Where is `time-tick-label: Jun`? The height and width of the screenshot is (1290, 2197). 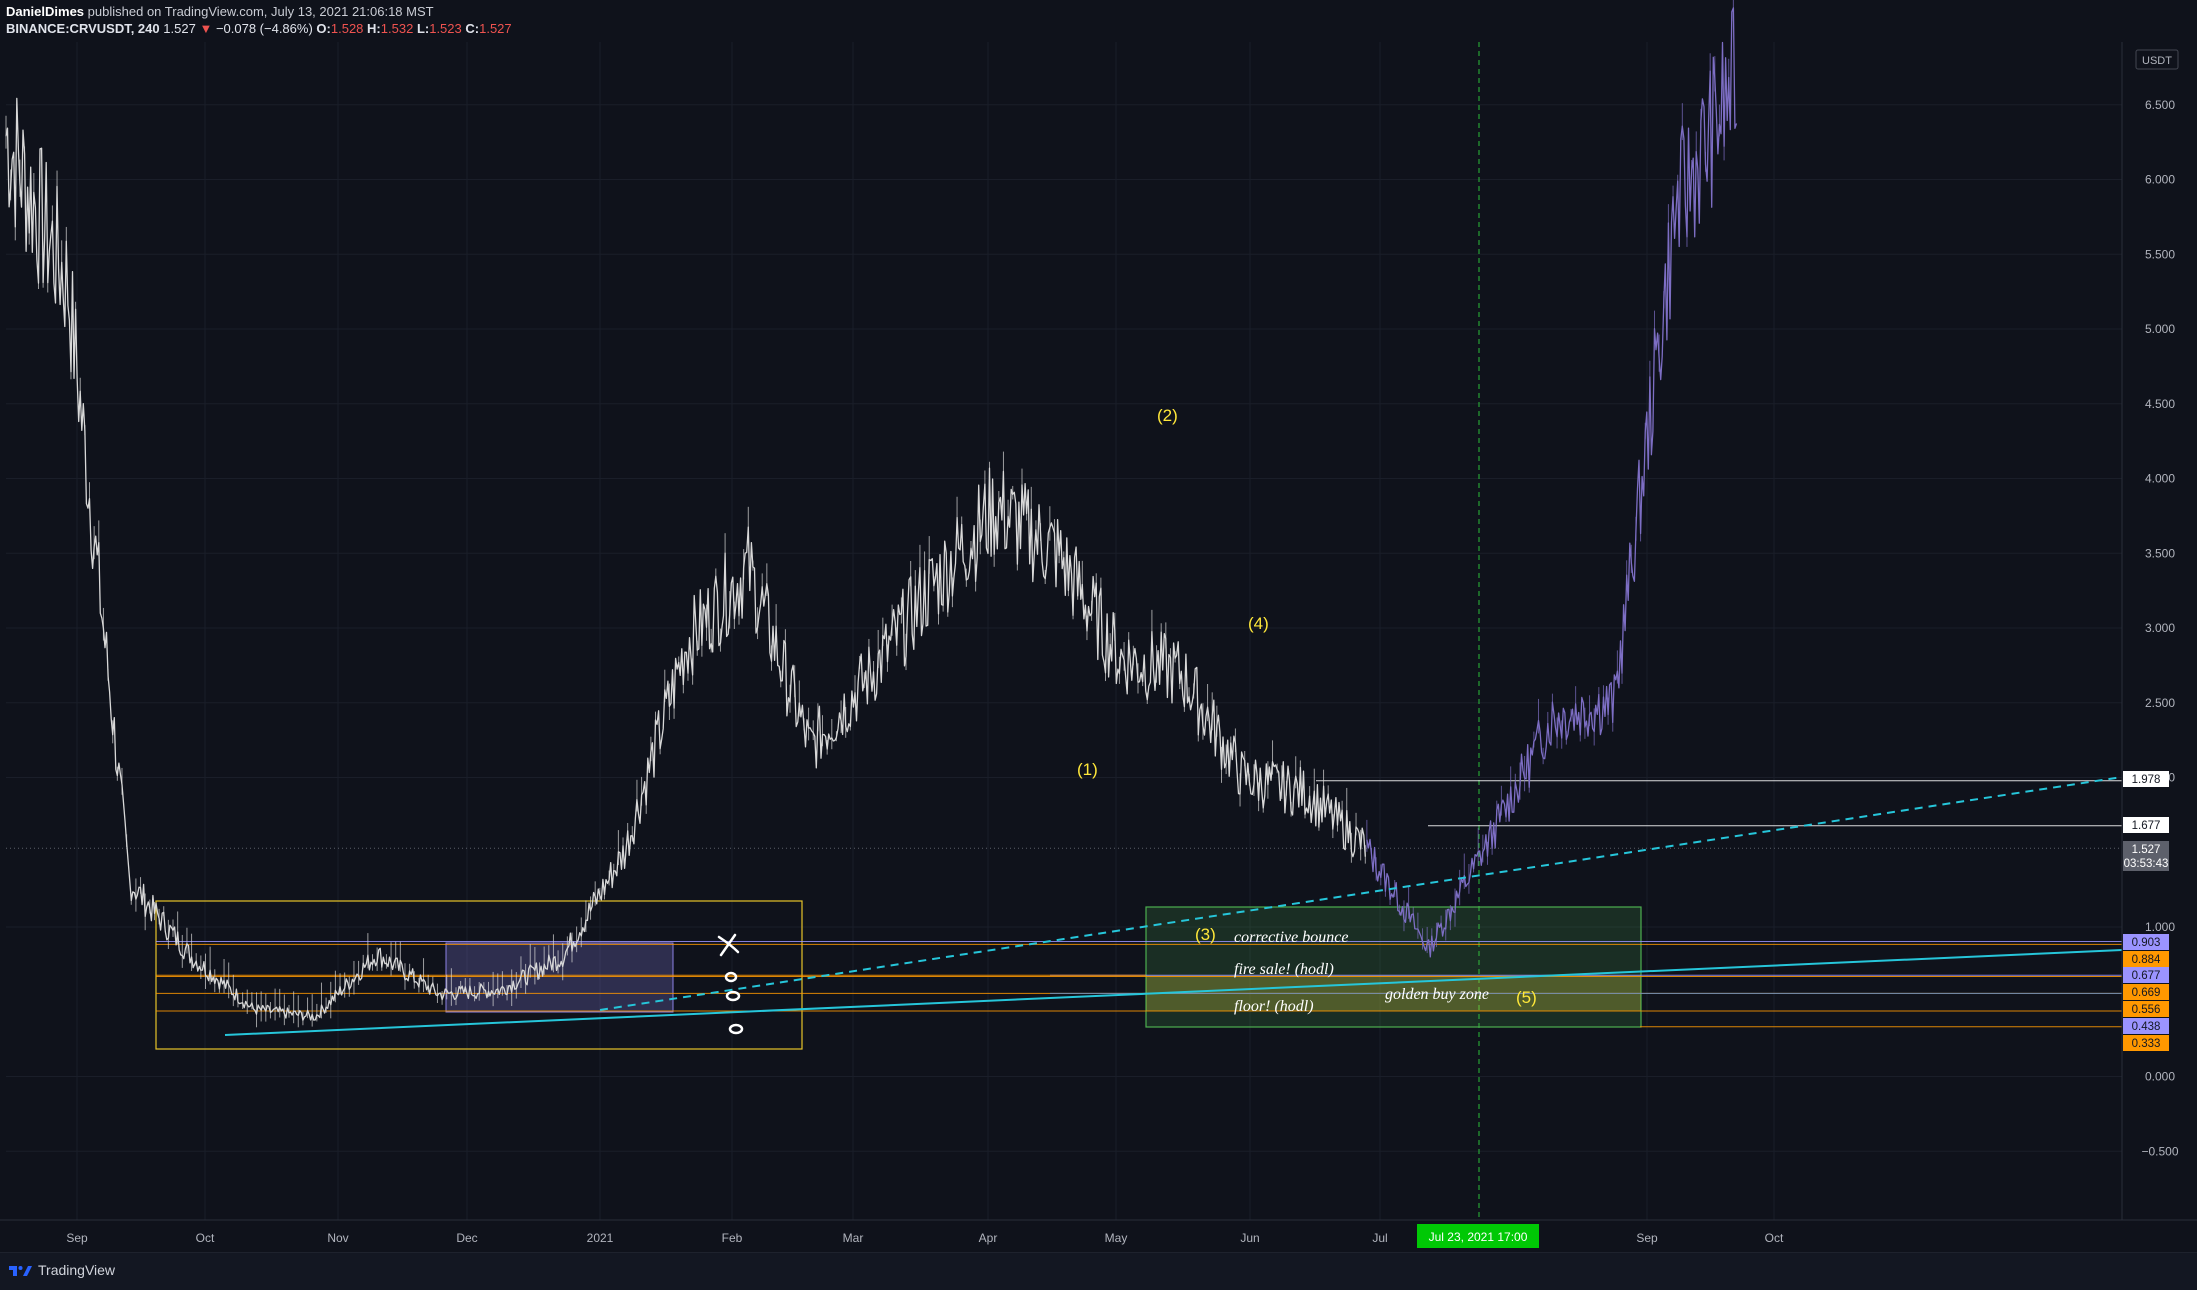
time-tick-label: Jun is located at coordinates (1249, 1238).